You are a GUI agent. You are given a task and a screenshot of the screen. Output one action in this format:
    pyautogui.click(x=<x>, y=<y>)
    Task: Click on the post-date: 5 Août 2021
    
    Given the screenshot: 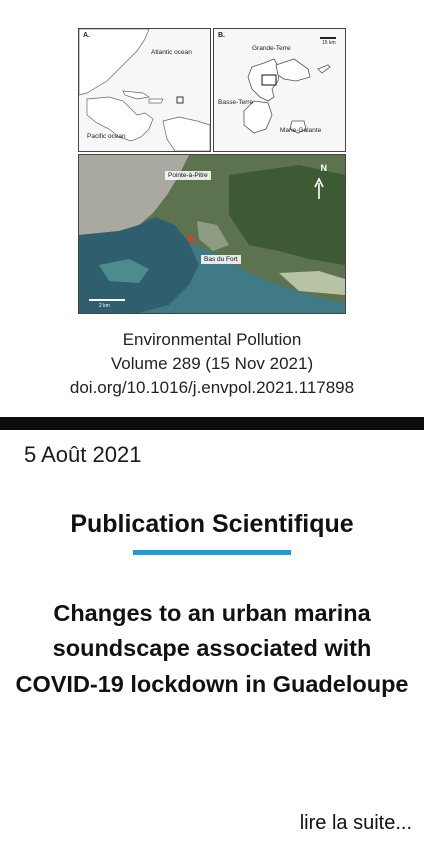 What is the action you would take?
    pyautogui.click(x=83, y=454)
    